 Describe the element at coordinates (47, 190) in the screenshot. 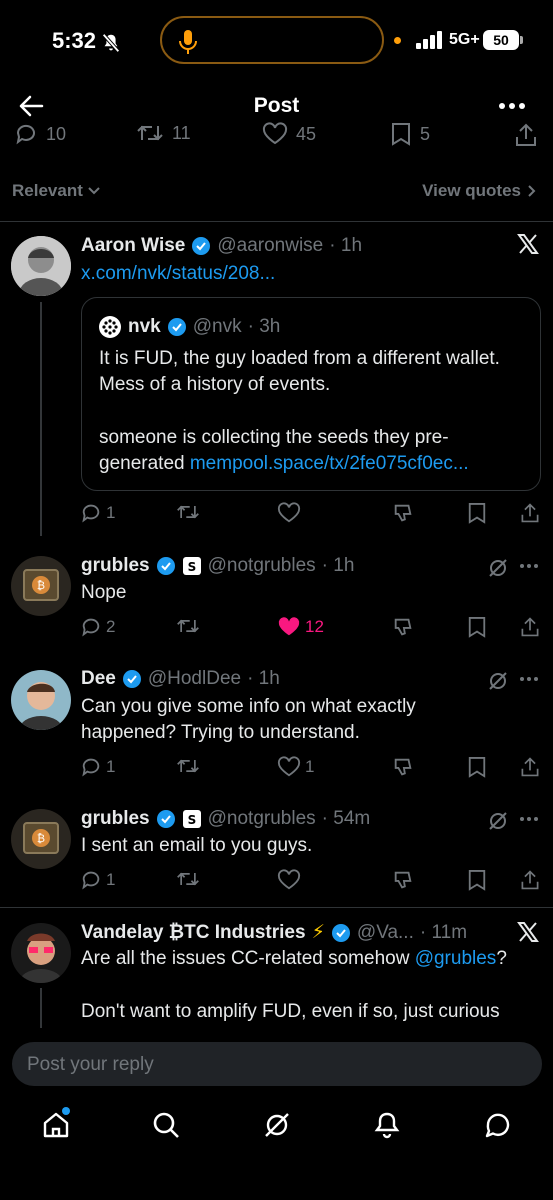

I see `sort-label: Relevant` at that location.